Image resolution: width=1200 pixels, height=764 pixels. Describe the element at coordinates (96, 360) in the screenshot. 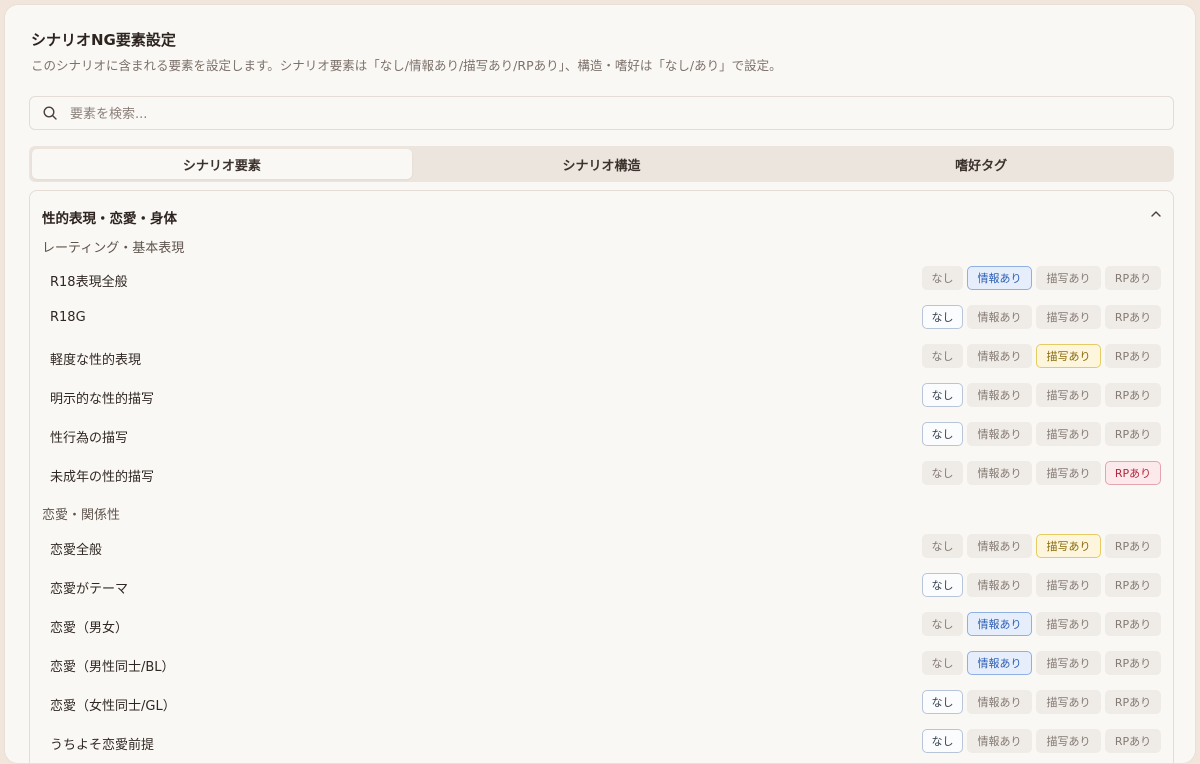

I see `element-label: 軽度な性的表現` at that location.